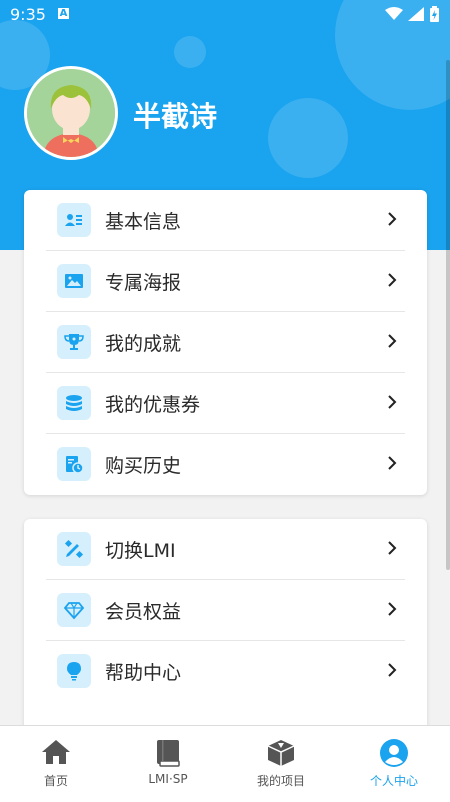 The height and width of the screenshot is (802, 450). Describe the element at coordinates (143, 466) in the screenshot. I see `menu-item-label: 购买历史` at that location.